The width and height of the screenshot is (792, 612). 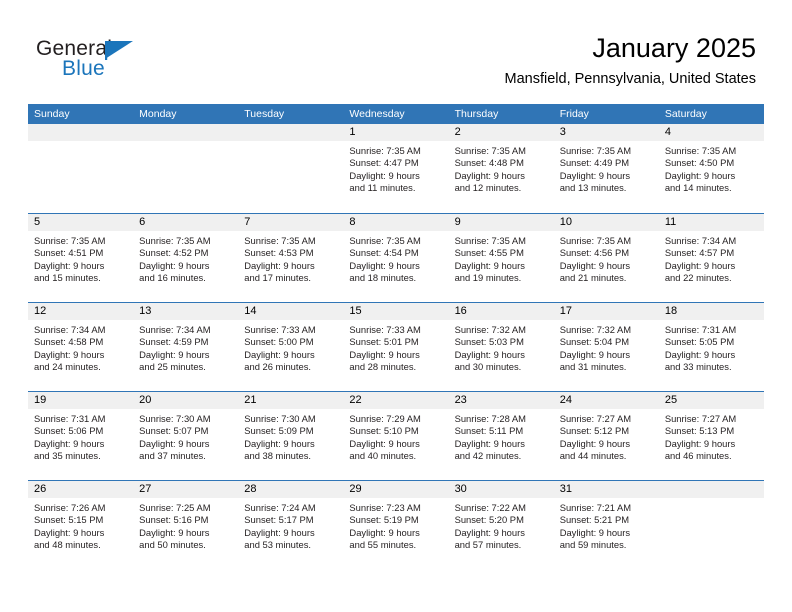 What do you see at coordinates (145, 489) in the screenshot?
I see `day-number: 27` at bounding box center [145, 489].